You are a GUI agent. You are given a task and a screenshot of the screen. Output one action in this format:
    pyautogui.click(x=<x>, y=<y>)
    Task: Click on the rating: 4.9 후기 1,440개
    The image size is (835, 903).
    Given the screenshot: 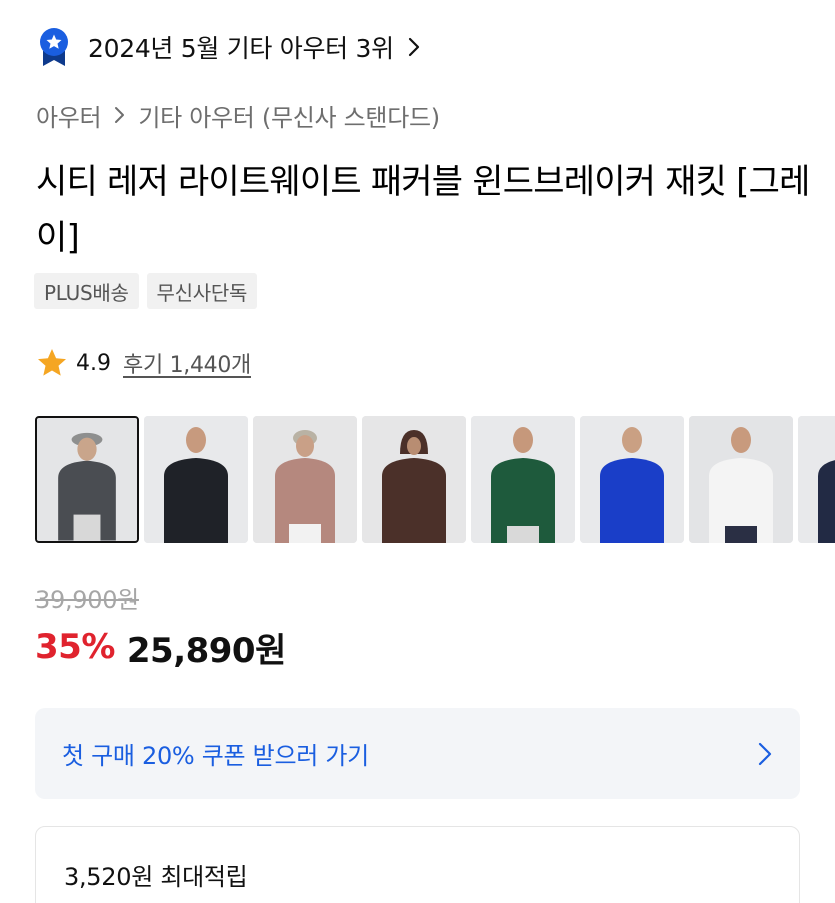 What is the action you would take?
    pyautogui.click(x=143, y=363)
    